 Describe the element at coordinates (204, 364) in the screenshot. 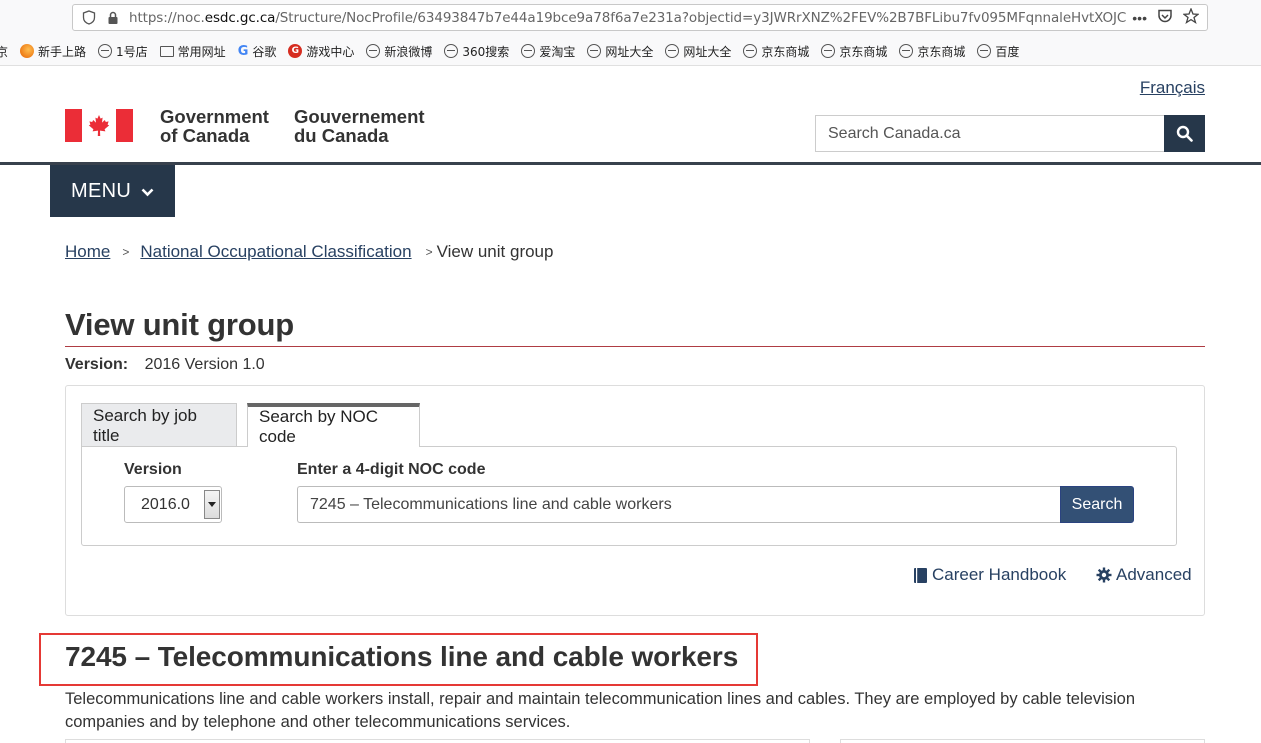

I see `version-info-value: 2016 Version 1.0` at that location.